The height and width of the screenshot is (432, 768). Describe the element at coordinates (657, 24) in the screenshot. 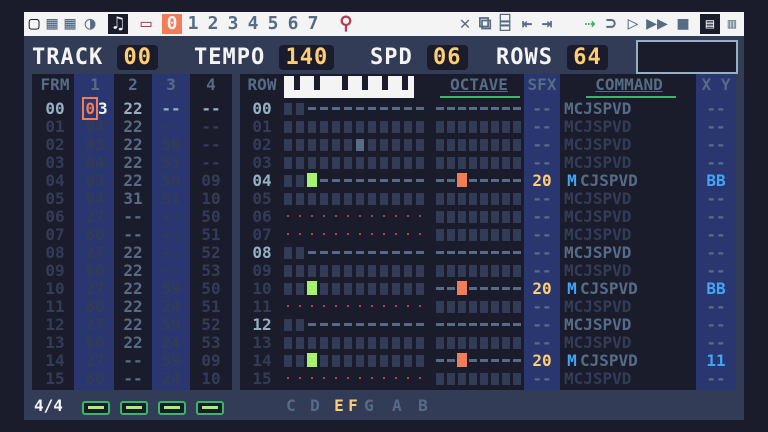

I see `play-from-start-icon: ▶▶` at that location.